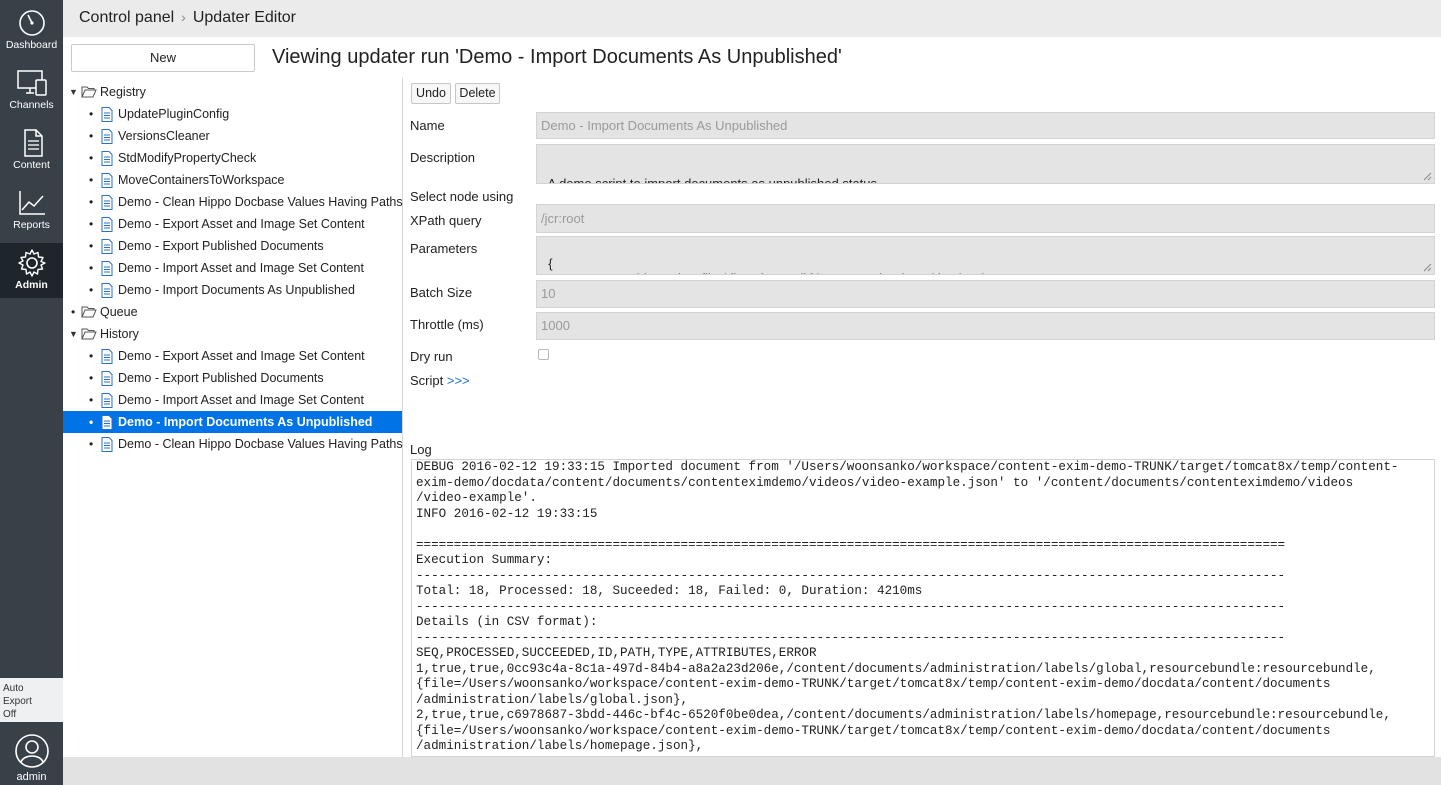 The width and height of the screenshot is (1441, 785). Describe the element at coordinates (31, 165) in the screenshot. I see `nav-content-label: Content` at that location.